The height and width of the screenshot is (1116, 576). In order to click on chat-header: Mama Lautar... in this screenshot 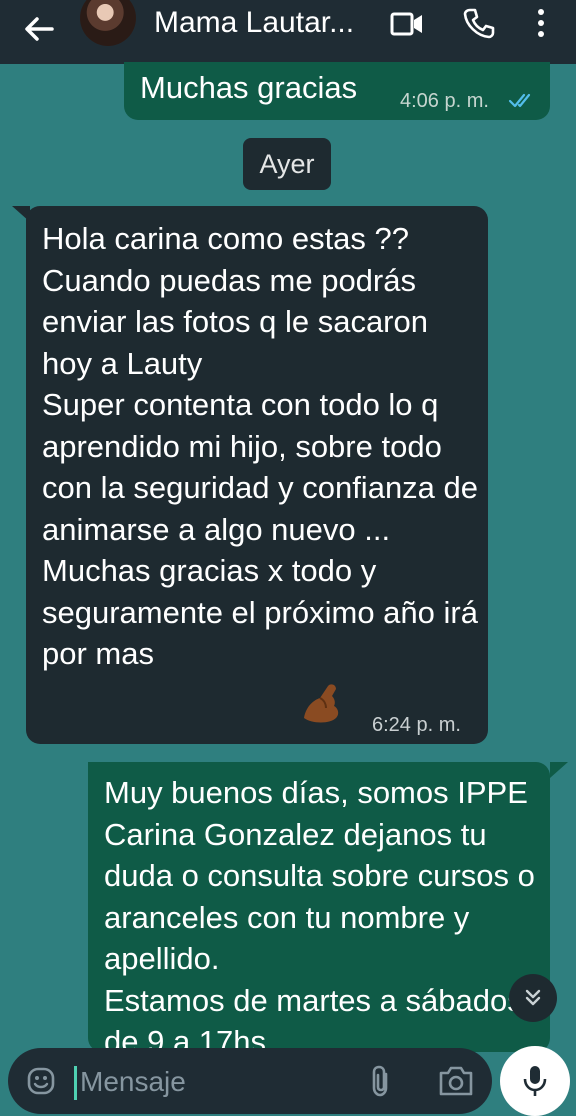, I will do `click(288, 32)`.